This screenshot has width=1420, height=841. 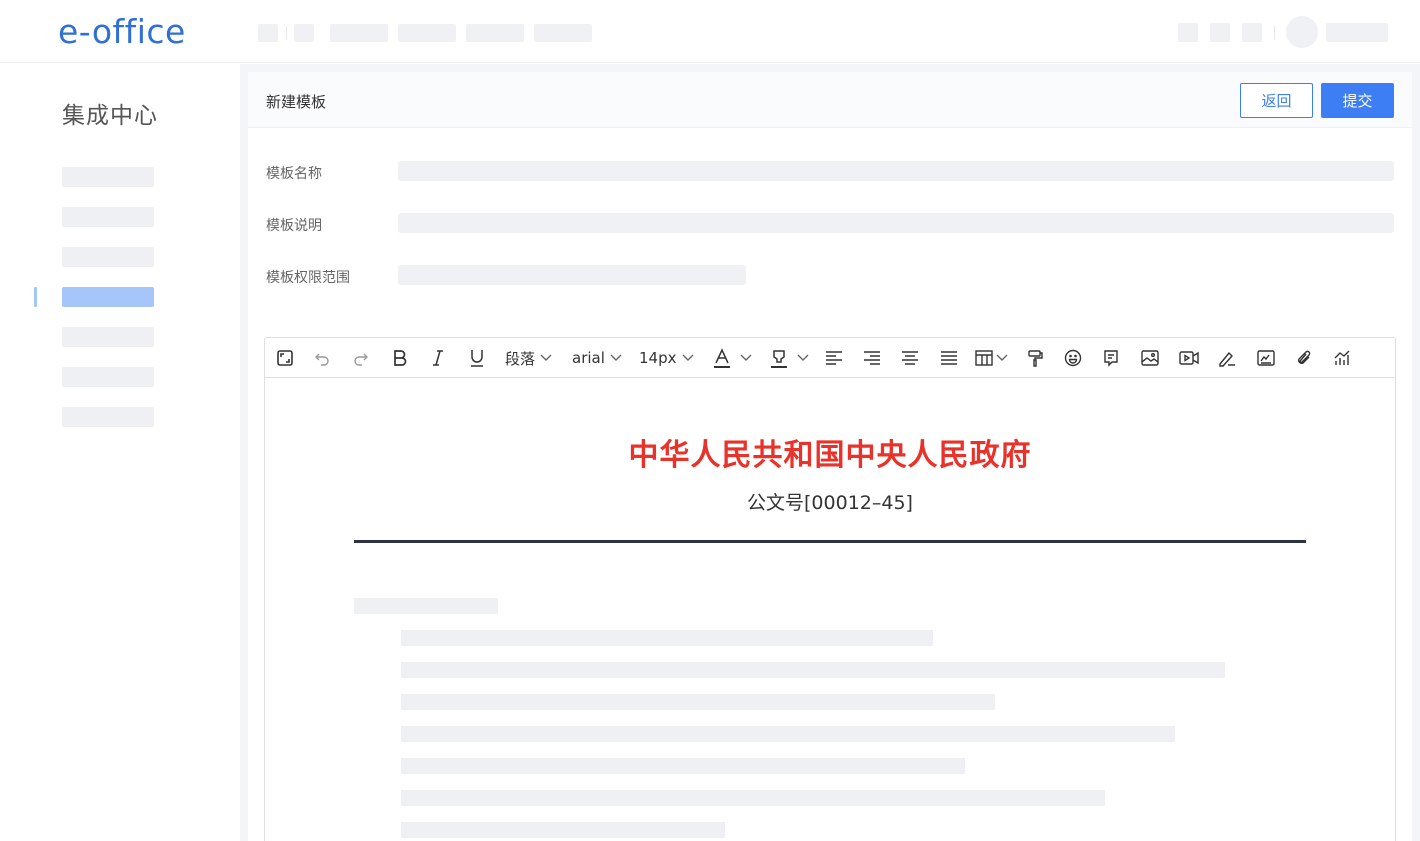 What do you see at coordinates (361, 358) in the screenshot?
I see `redo-icon` at bounding box center [361, 358].